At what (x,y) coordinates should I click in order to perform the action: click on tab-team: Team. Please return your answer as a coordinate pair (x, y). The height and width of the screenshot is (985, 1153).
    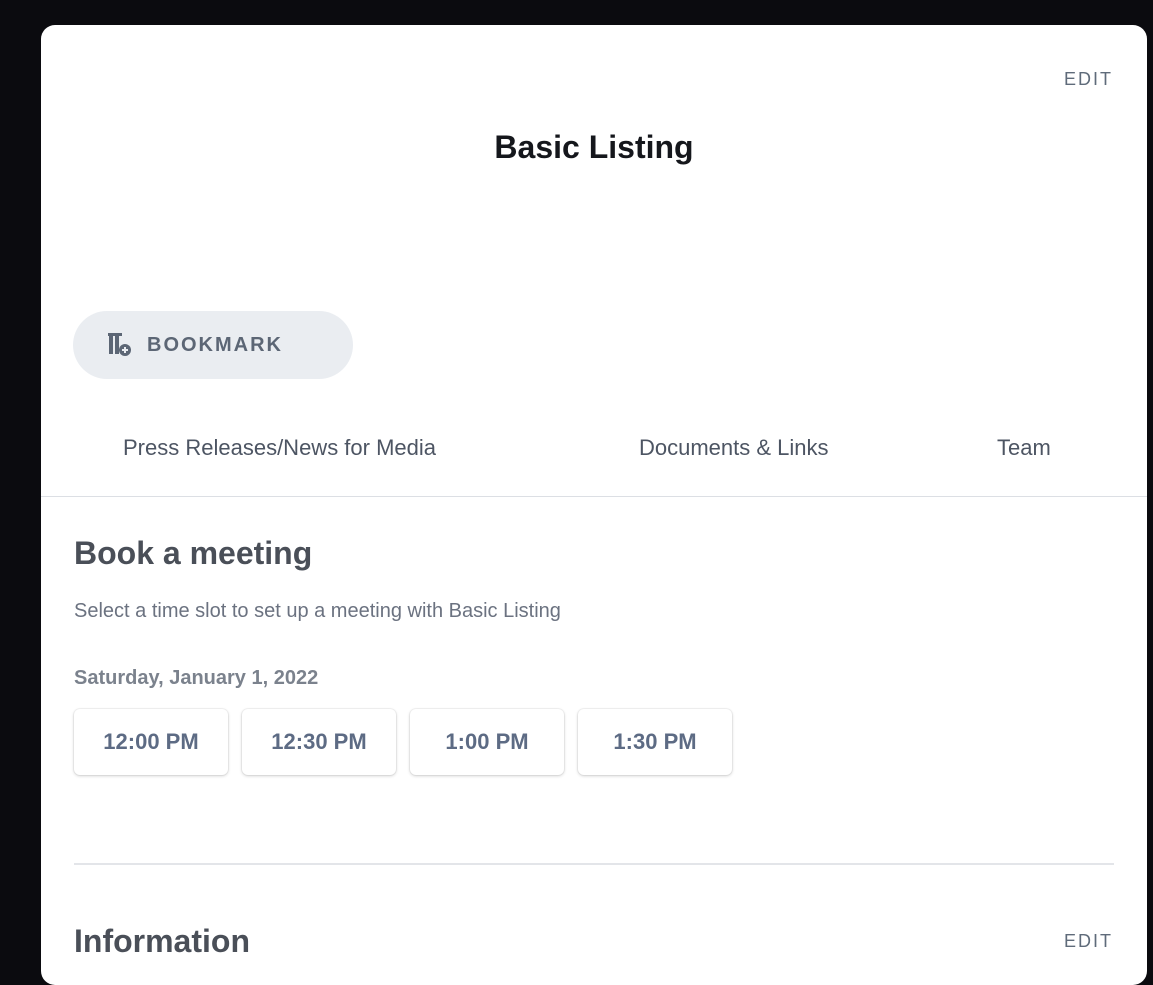
    Looking at the image, I should click on (1024, 448).